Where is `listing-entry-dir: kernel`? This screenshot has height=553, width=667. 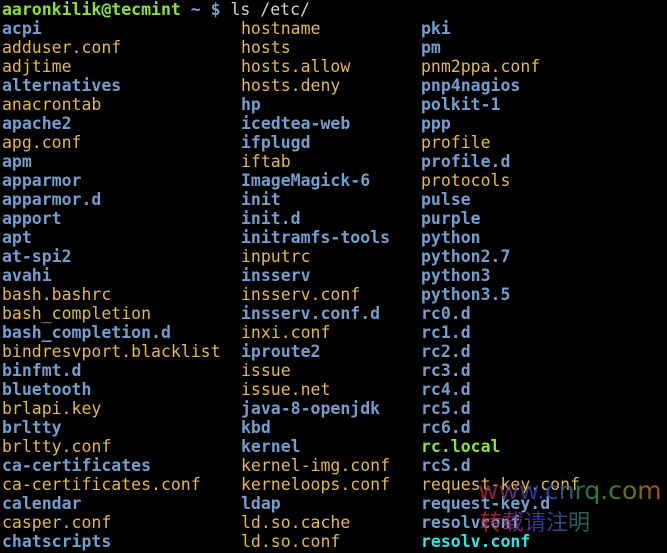 listing-entry-dir: kernel is located at coordinates (271, 446).